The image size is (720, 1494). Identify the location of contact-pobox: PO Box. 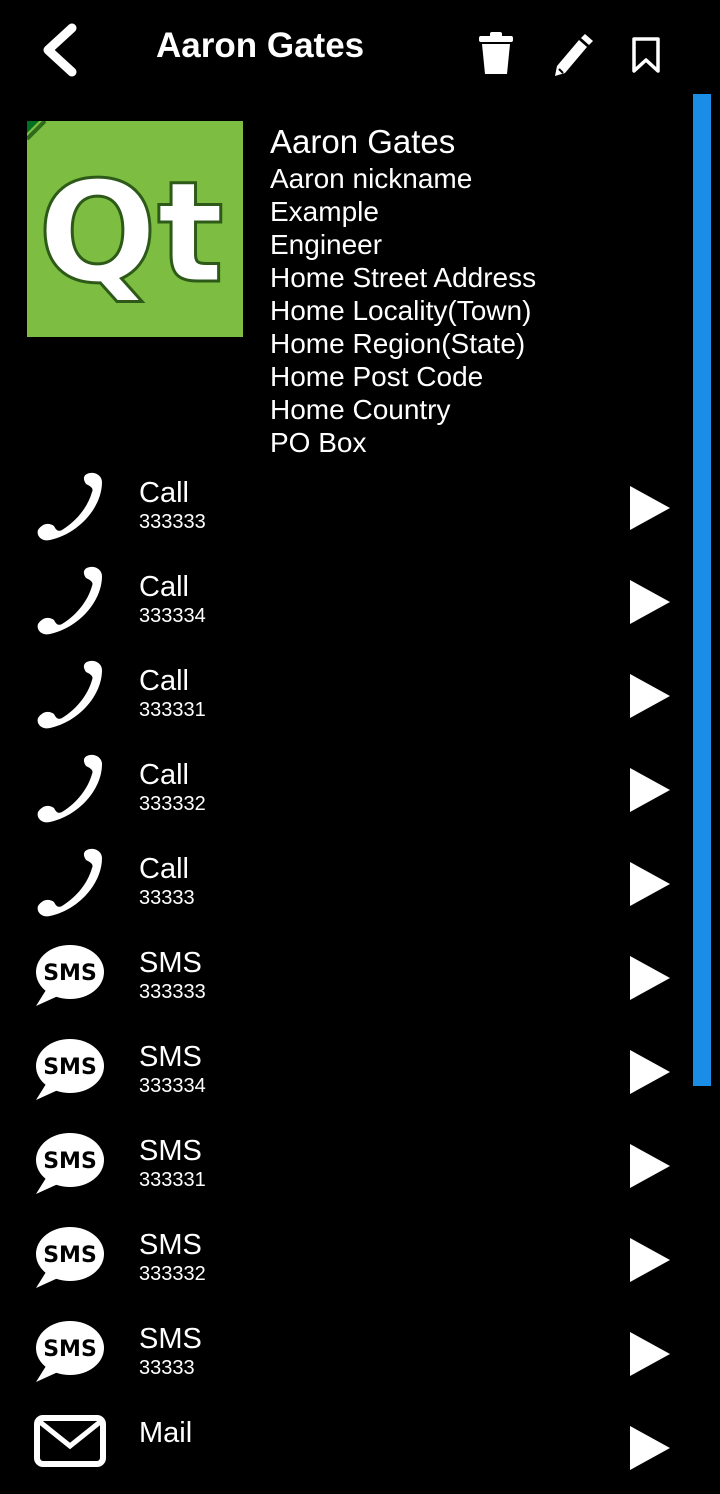
(318, 442).